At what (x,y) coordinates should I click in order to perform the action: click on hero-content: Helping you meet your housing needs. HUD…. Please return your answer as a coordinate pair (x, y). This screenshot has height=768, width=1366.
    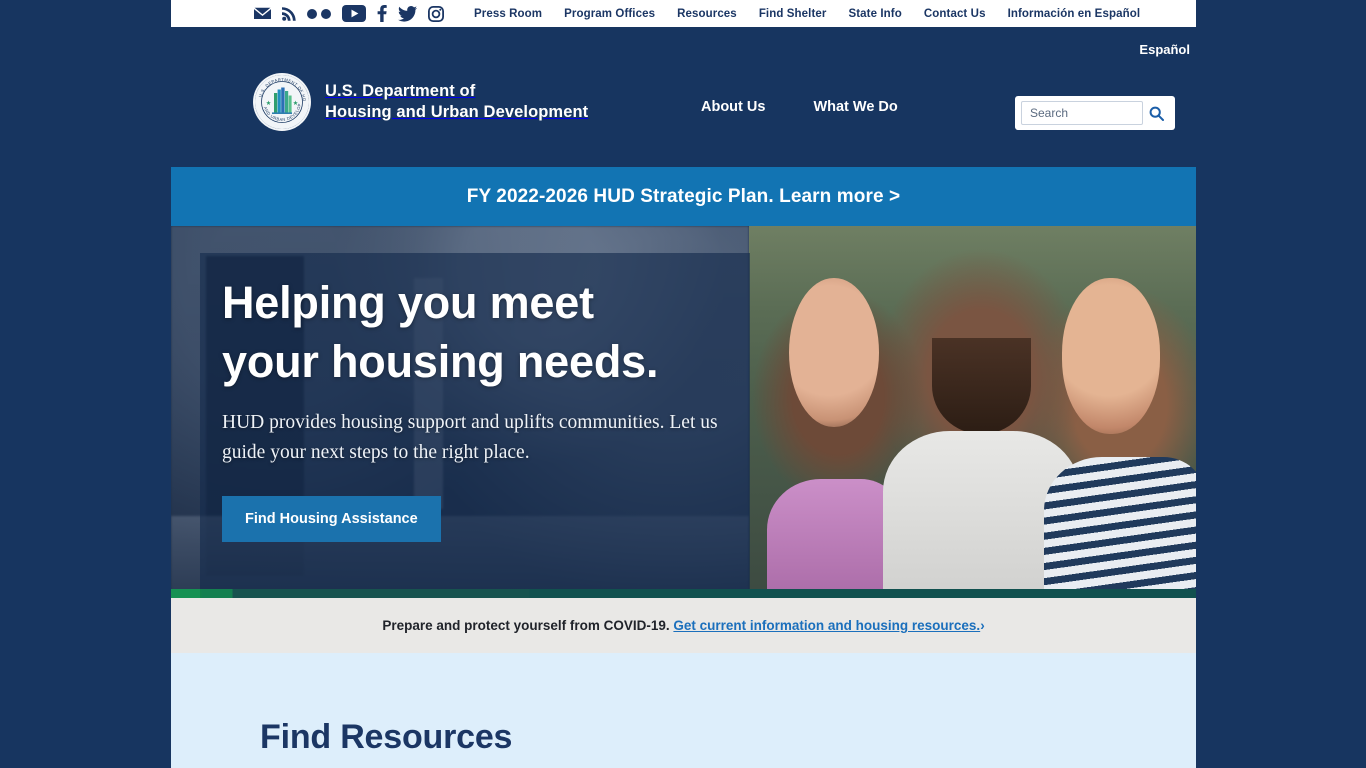
    Looking at the image, I should click on (482, 408).